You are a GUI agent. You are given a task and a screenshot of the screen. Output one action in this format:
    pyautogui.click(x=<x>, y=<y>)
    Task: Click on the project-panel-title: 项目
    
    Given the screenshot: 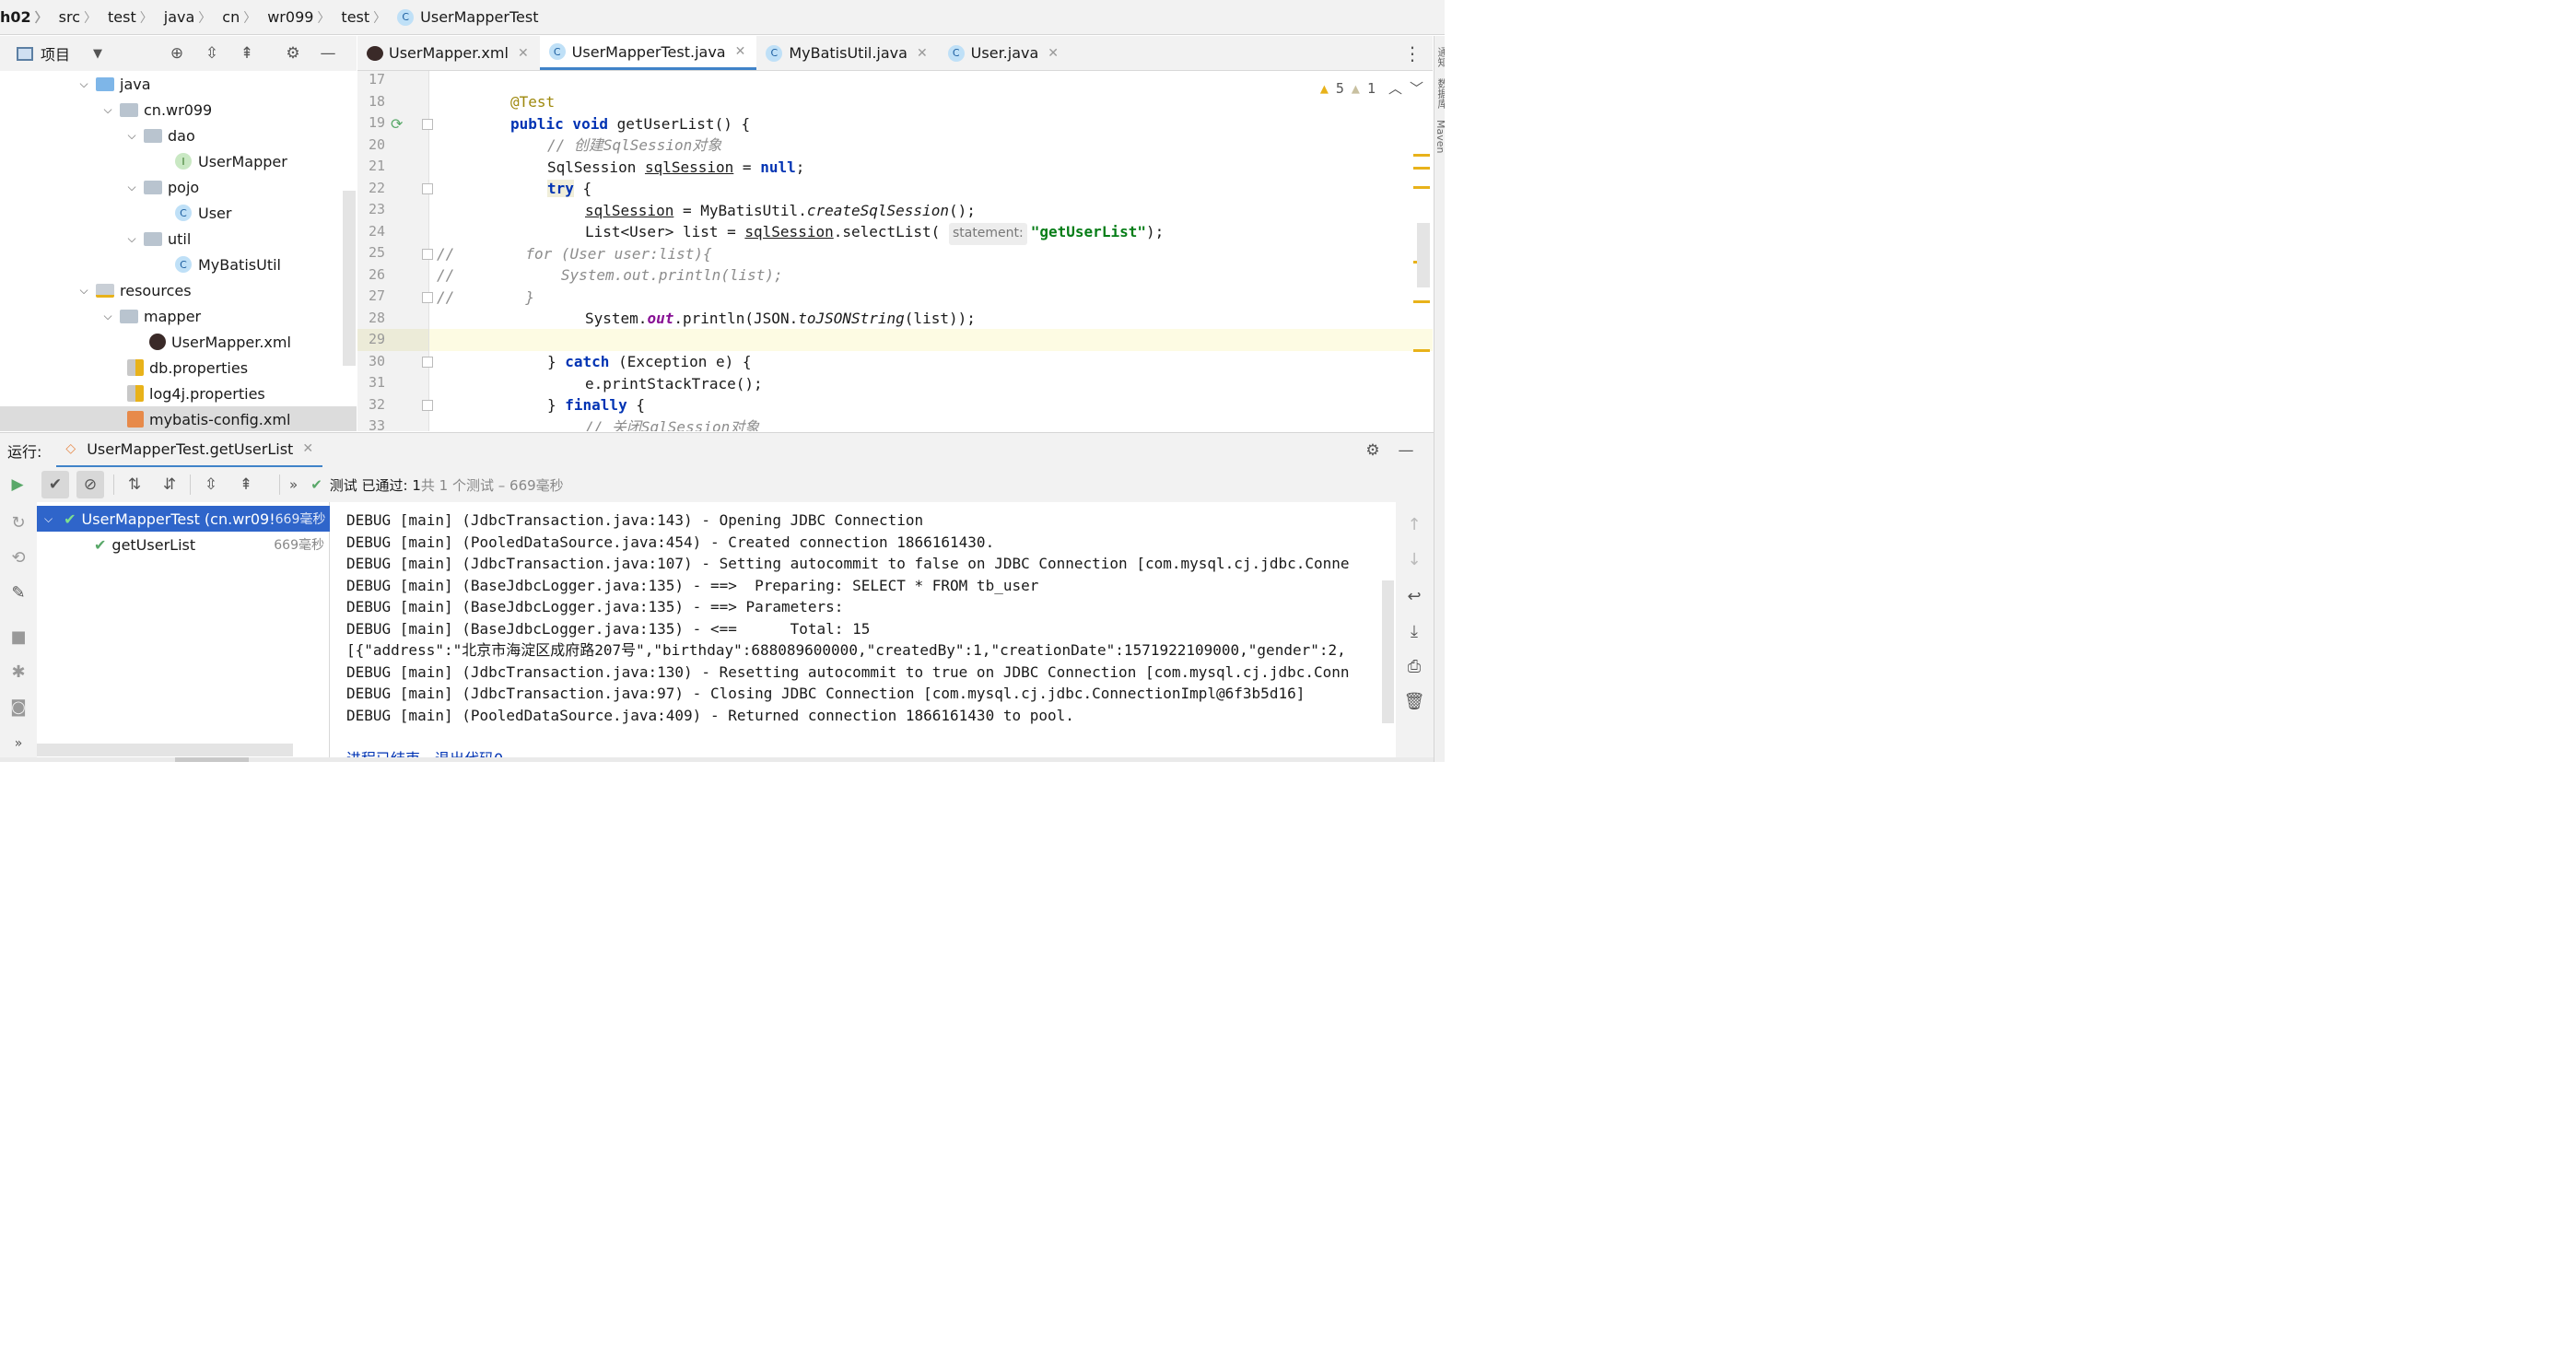 What is the action you would take?
    pyautogui.click(x=55, y=53)
    